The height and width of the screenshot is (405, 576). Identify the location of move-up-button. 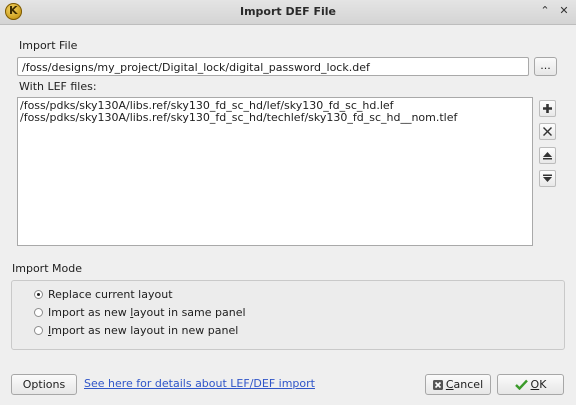
(547, 155).